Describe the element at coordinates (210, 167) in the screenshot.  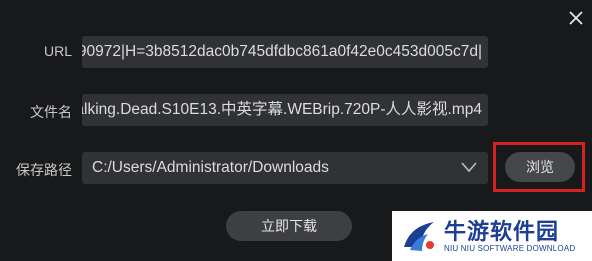
I see `save-path-value: C:/Users/Administrator/Downloads` at that location.